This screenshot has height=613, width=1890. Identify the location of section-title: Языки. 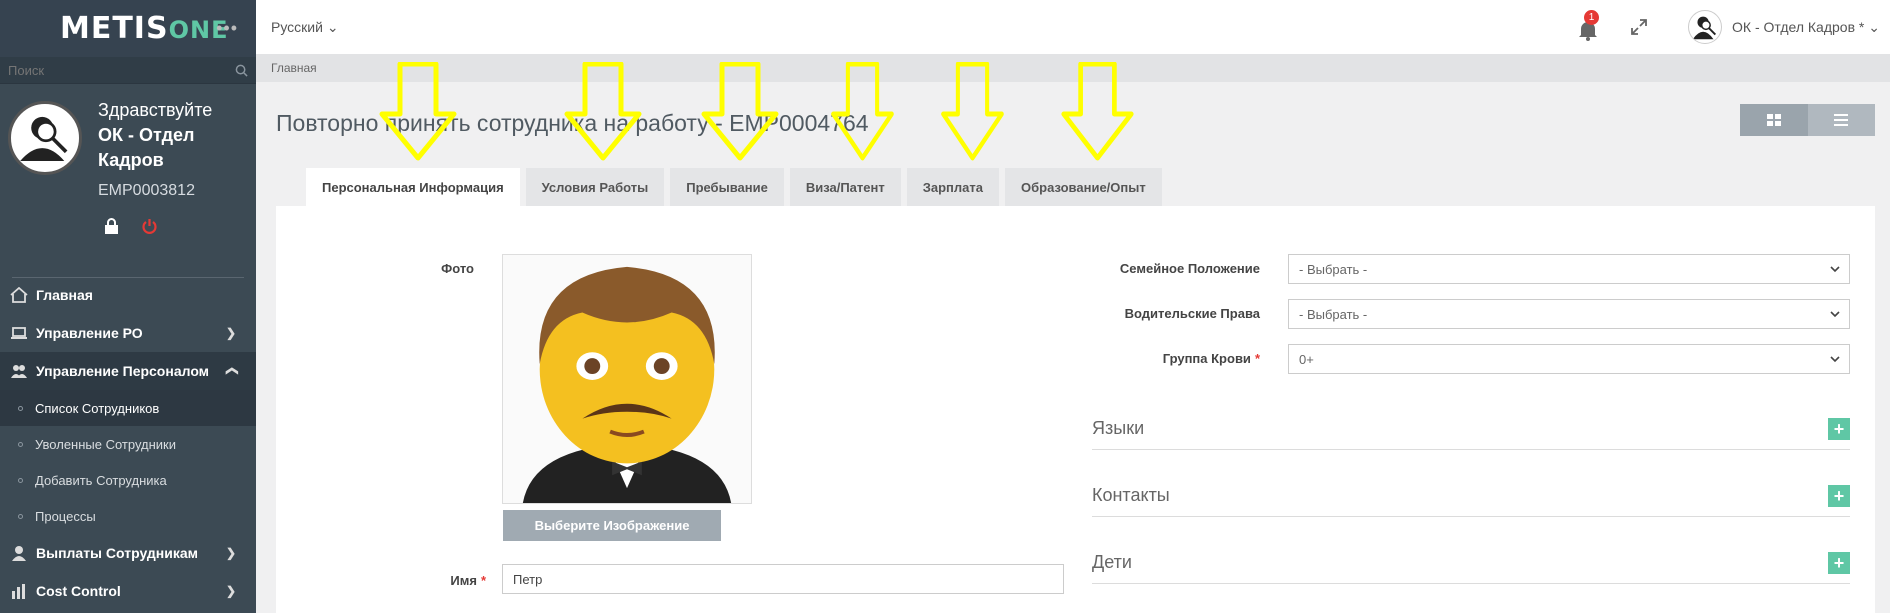
(1118, 428).